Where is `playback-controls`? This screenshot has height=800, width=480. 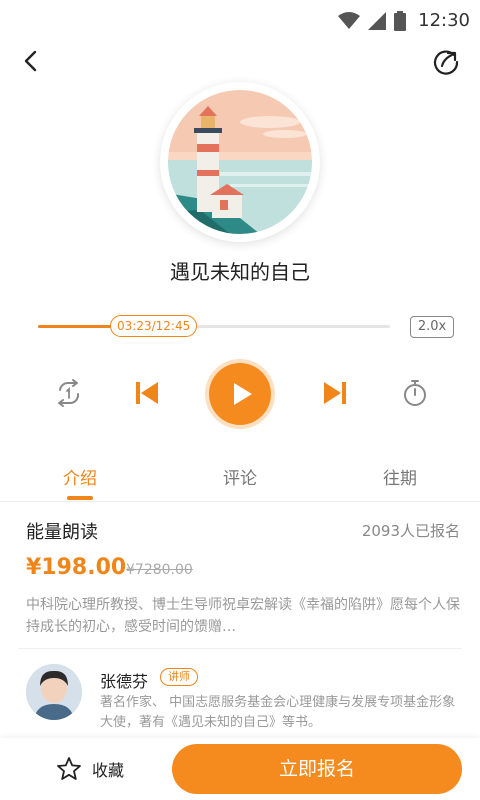 playback-controls is located at coordinates (240, 394).